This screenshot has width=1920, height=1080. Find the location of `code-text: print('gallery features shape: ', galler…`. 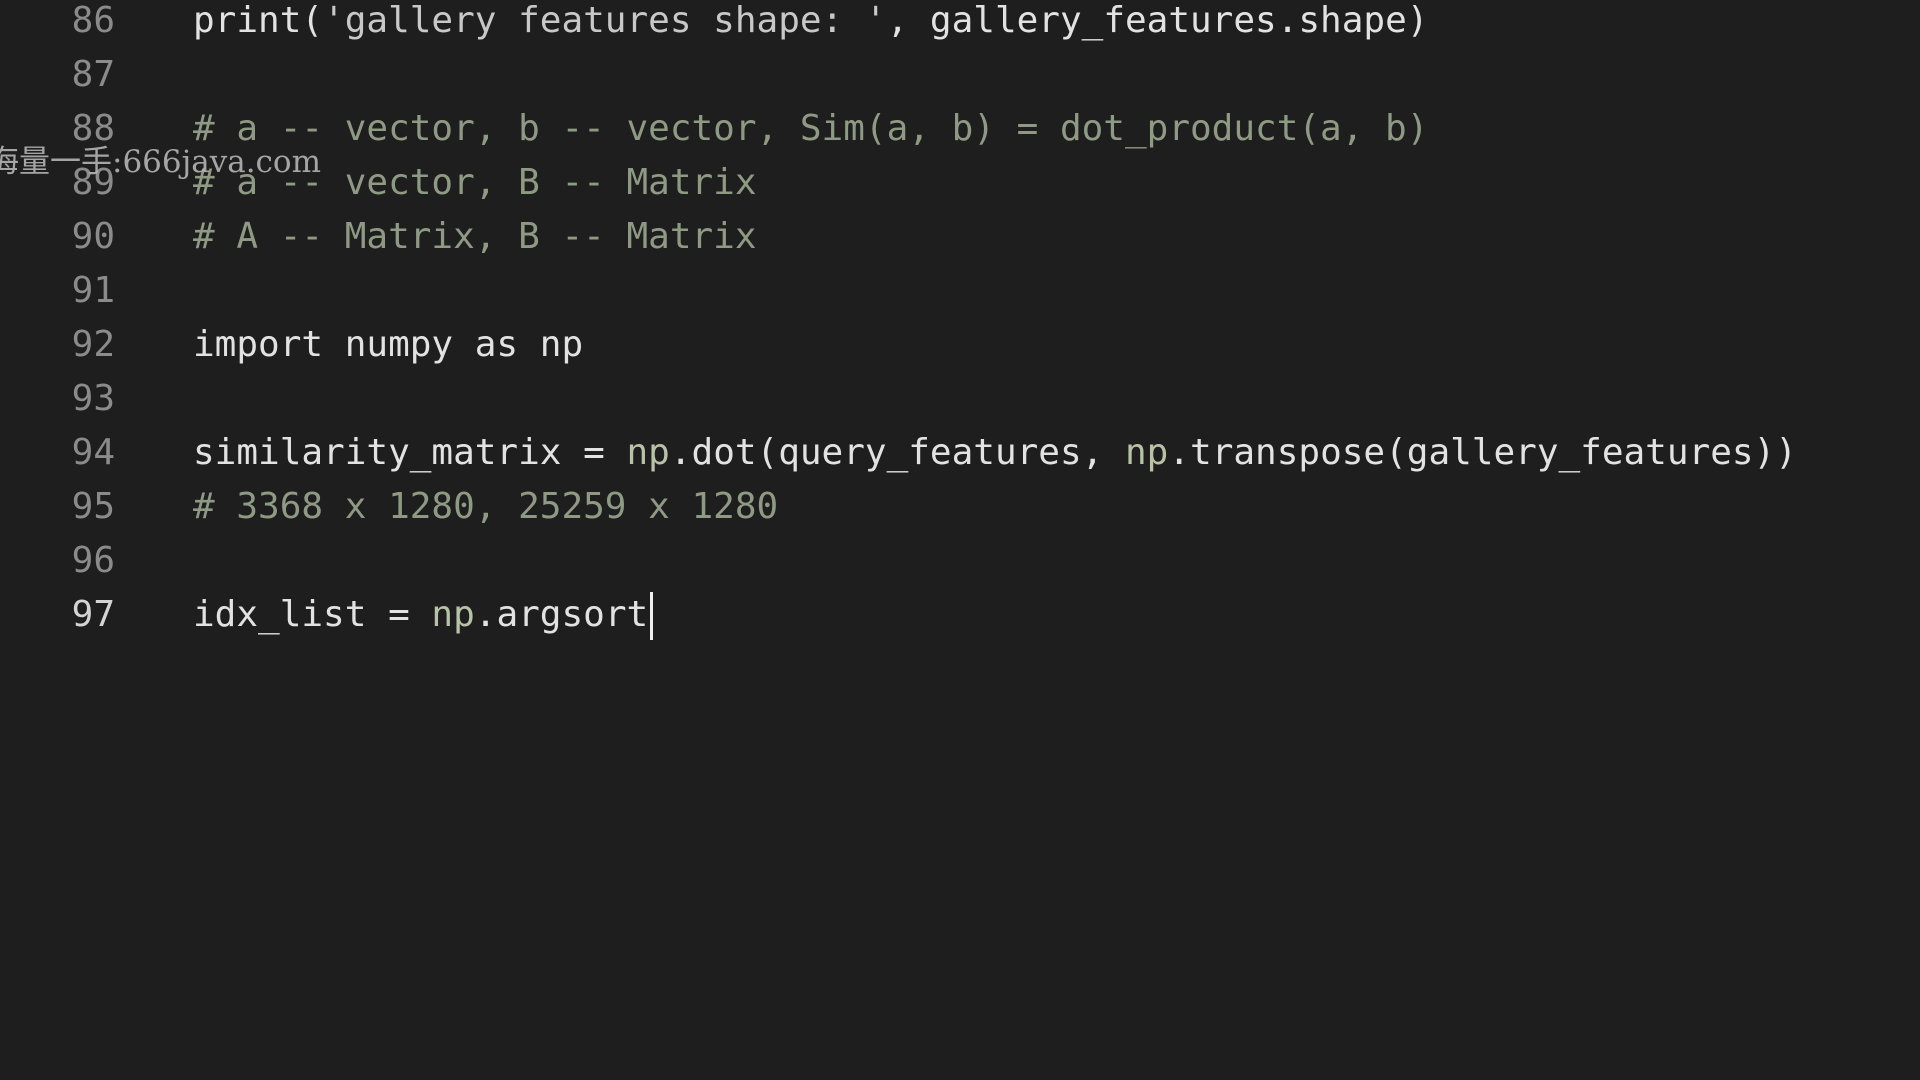

code-text: print('gallery features shape: ', galler… is located at coordinates (810, 24).